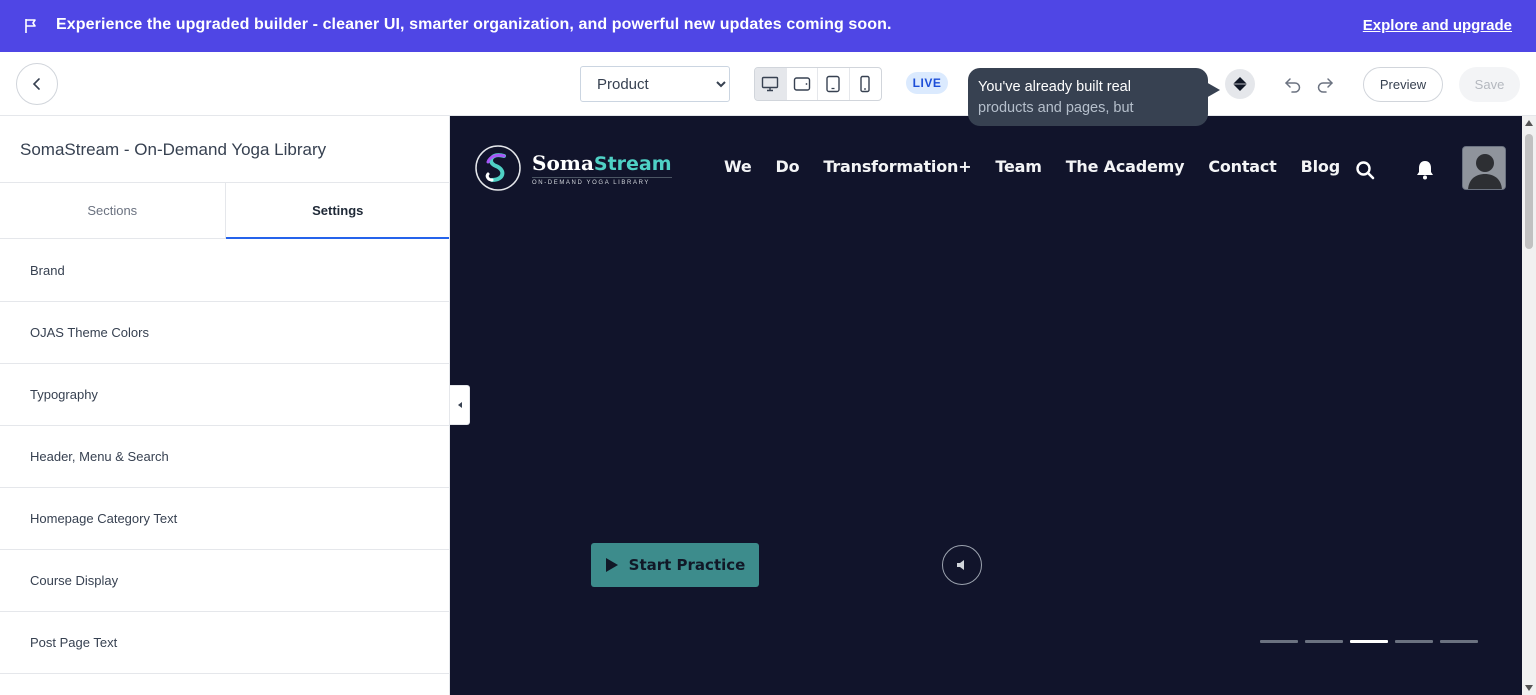 The image size is (1536, 695). Describe the element at coordinates (224, 333) in the screenshot. I see `setting-item-theme-colors: OJAS Theme Colors` at that location.